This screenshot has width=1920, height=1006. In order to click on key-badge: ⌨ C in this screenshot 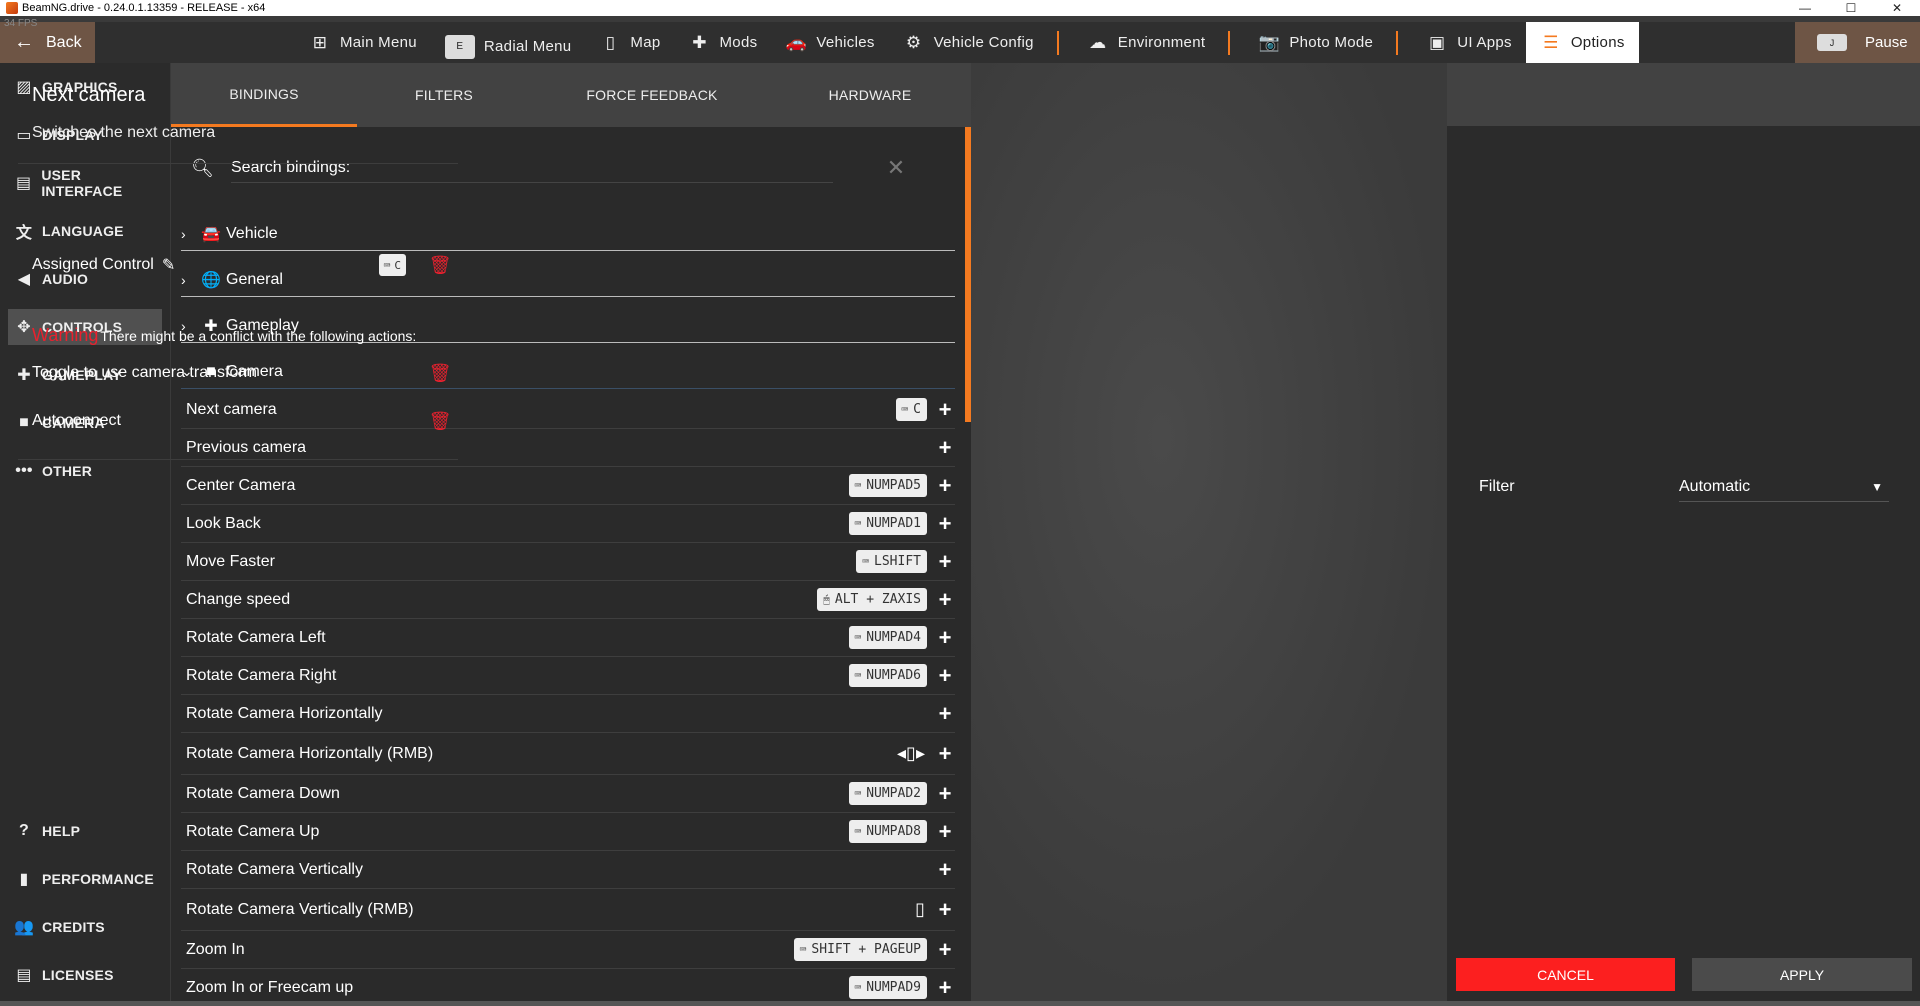, I will do `click(911, 409)`.